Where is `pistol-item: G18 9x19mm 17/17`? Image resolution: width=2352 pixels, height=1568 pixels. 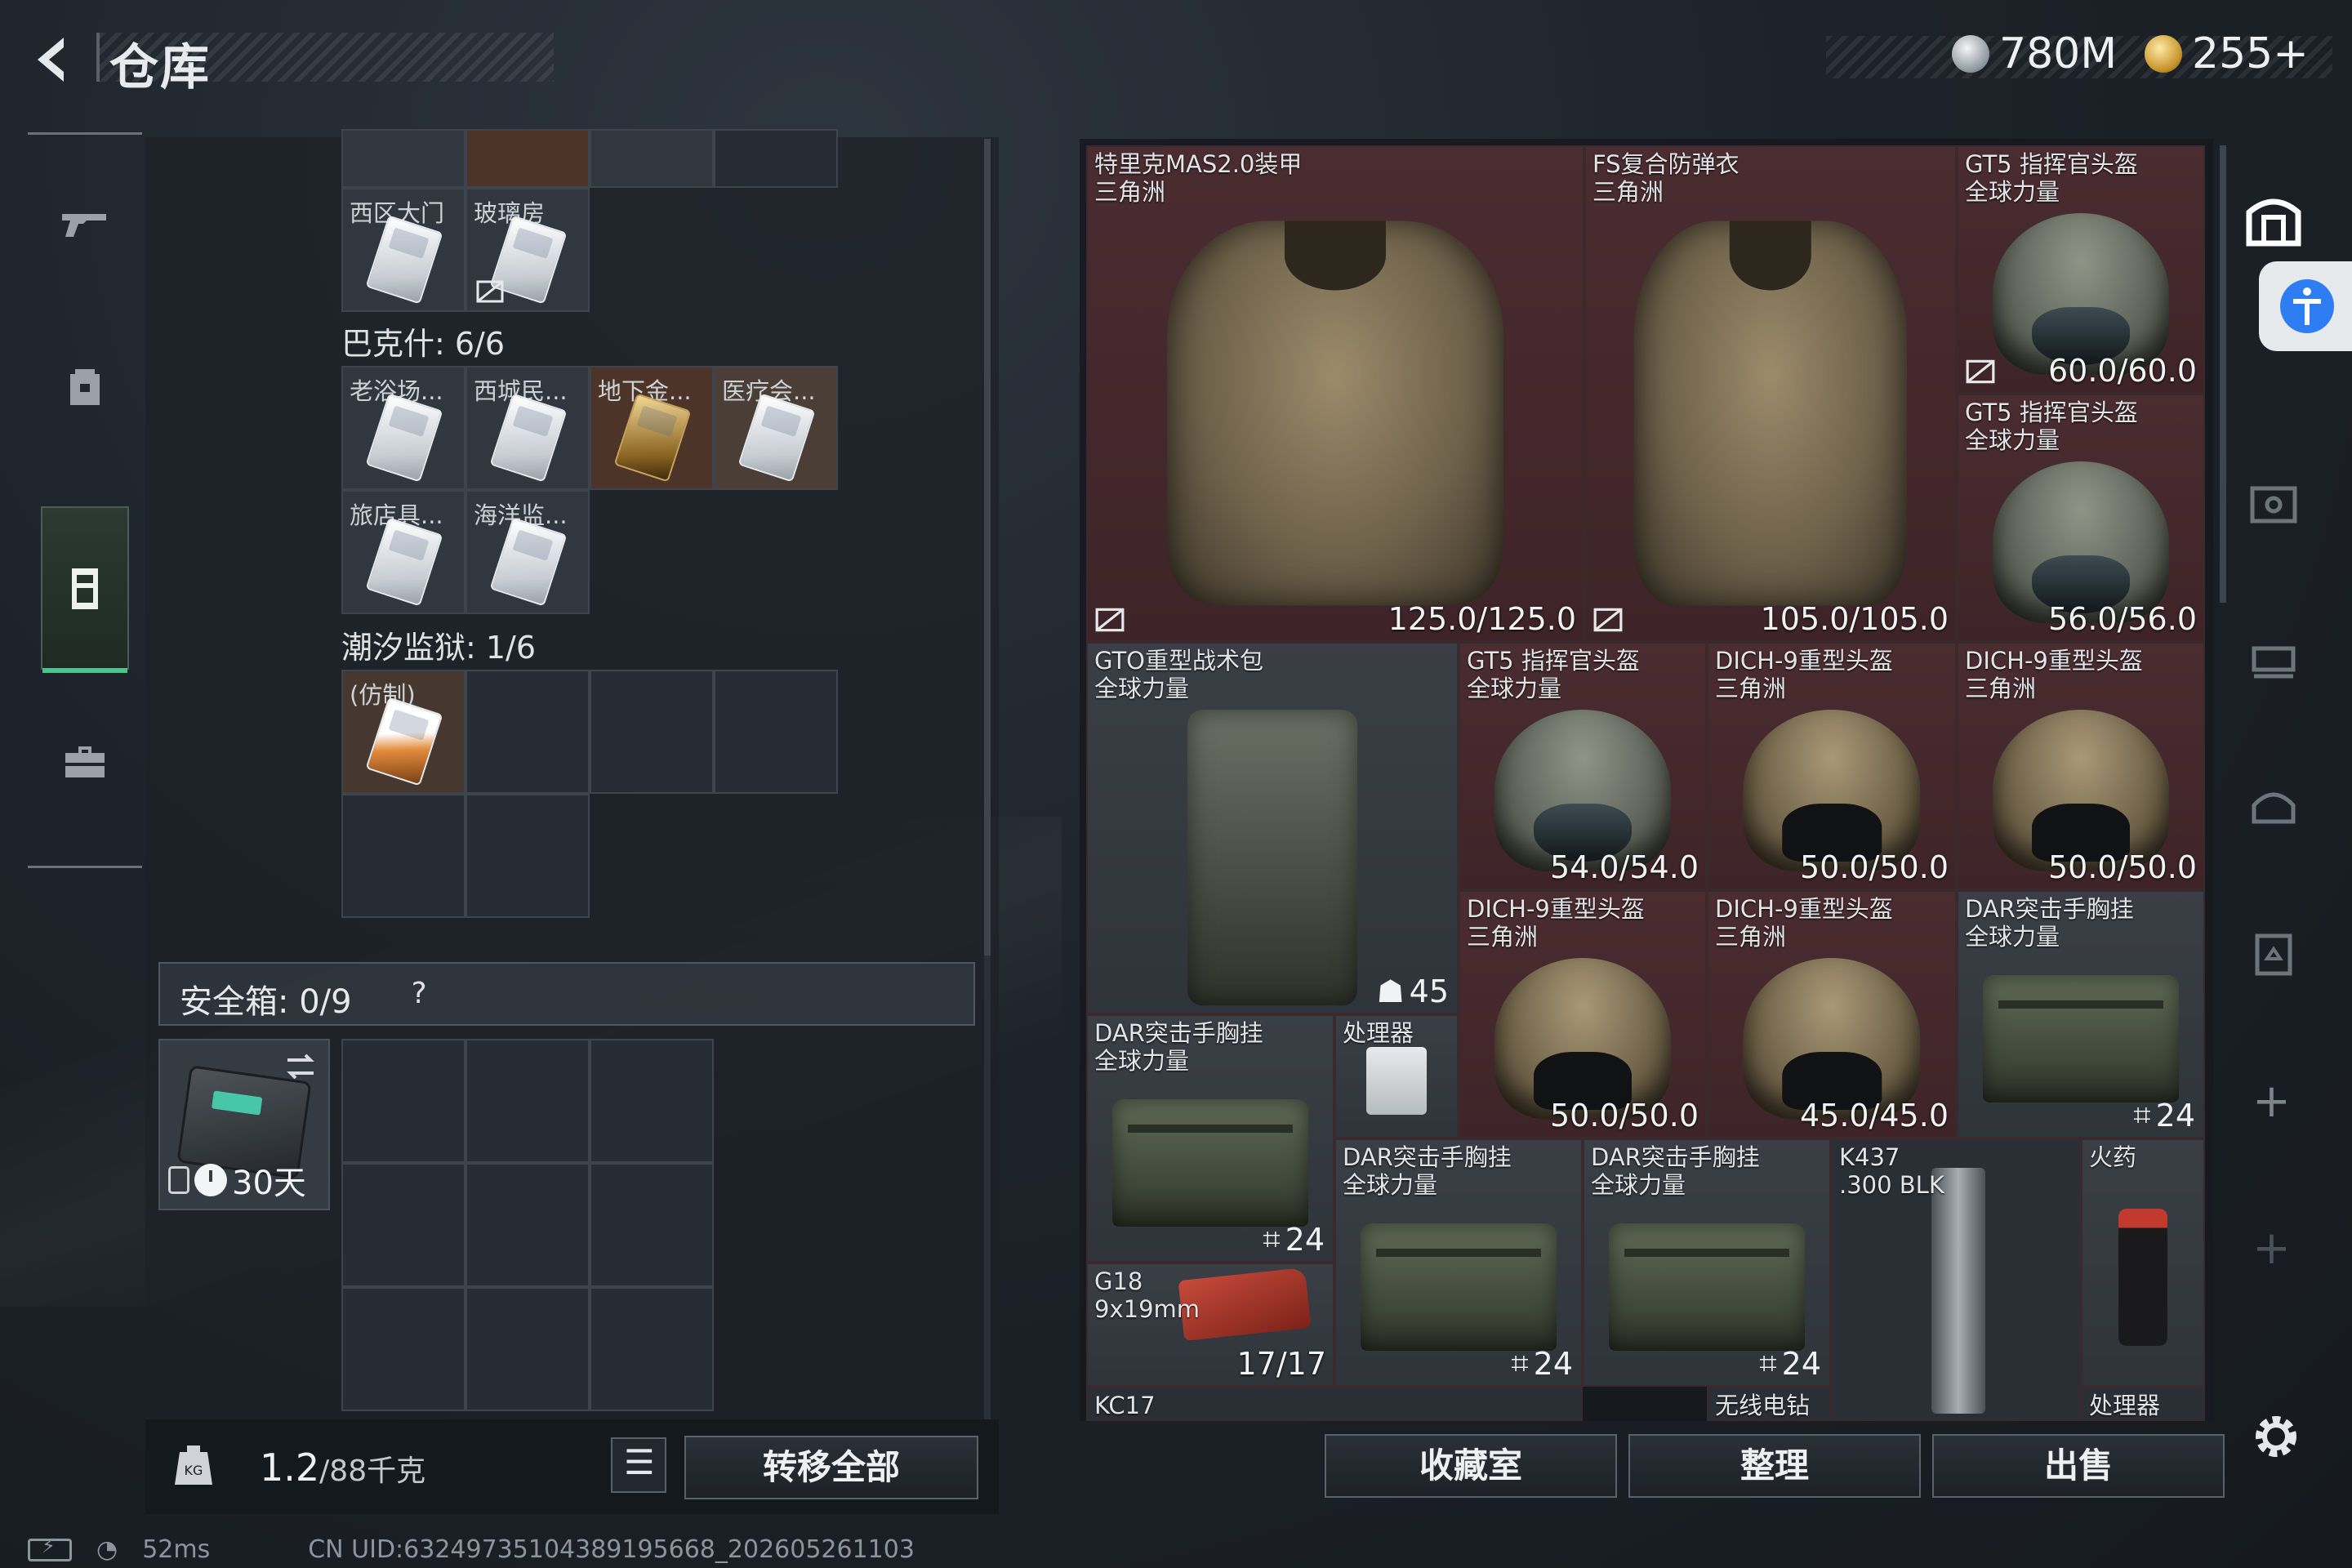
pistol-item: G18 9x19mm 17/17 is located at coordinates (1210, 1325).